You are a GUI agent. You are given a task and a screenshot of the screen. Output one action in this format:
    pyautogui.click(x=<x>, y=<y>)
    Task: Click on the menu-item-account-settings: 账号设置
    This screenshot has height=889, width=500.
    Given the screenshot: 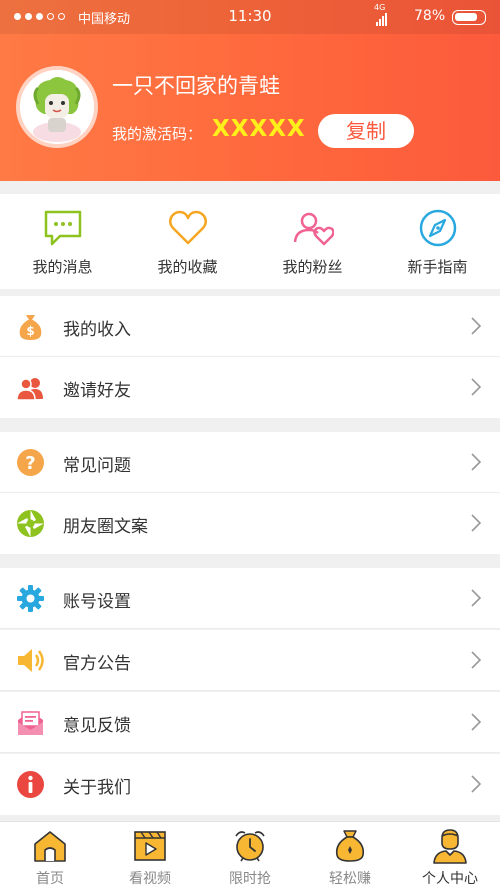 What is the action you would take?
    pyautogui.click(x=250, y=598)
    